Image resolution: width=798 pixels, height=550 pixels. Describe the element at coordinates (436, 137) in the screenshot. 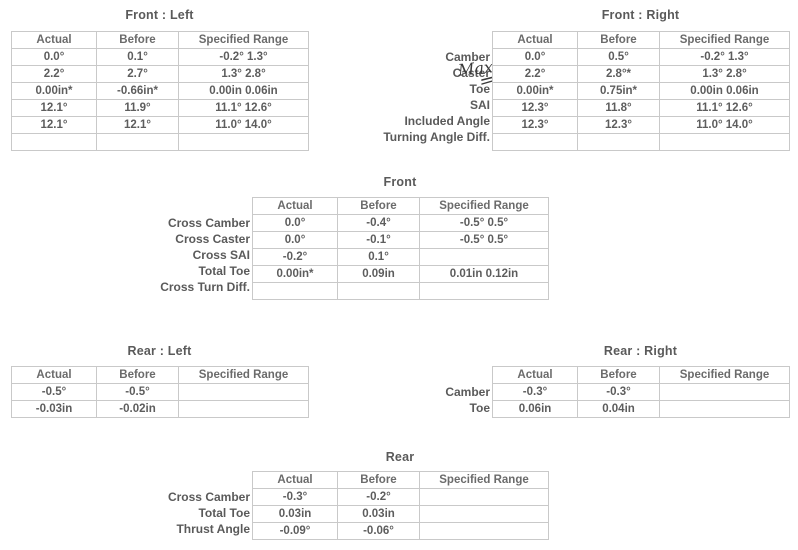

I see `front-label-turning-angle-diff: Turning Angle Diff.` at that location.